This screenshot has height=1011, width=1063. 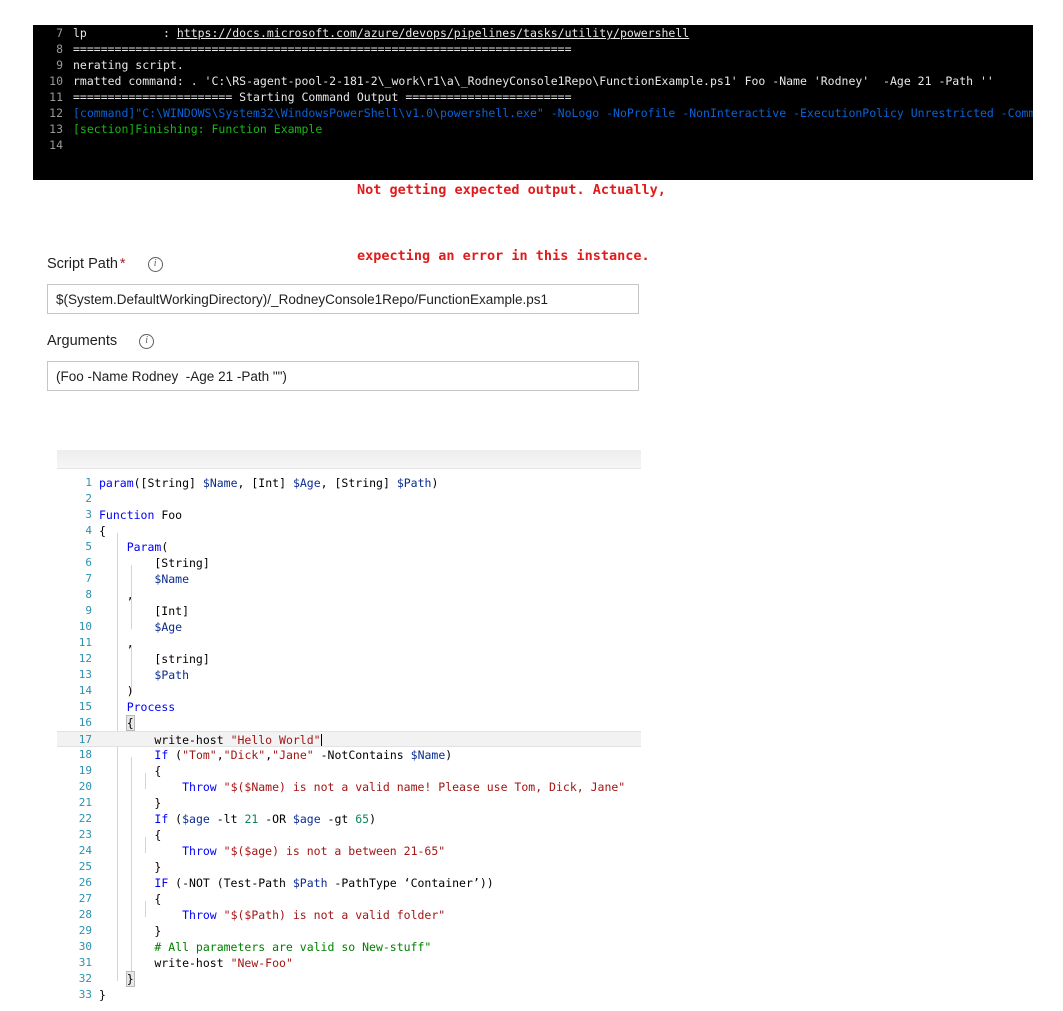 I want to click on log-line-number: 7, so click(x=59, y=33).